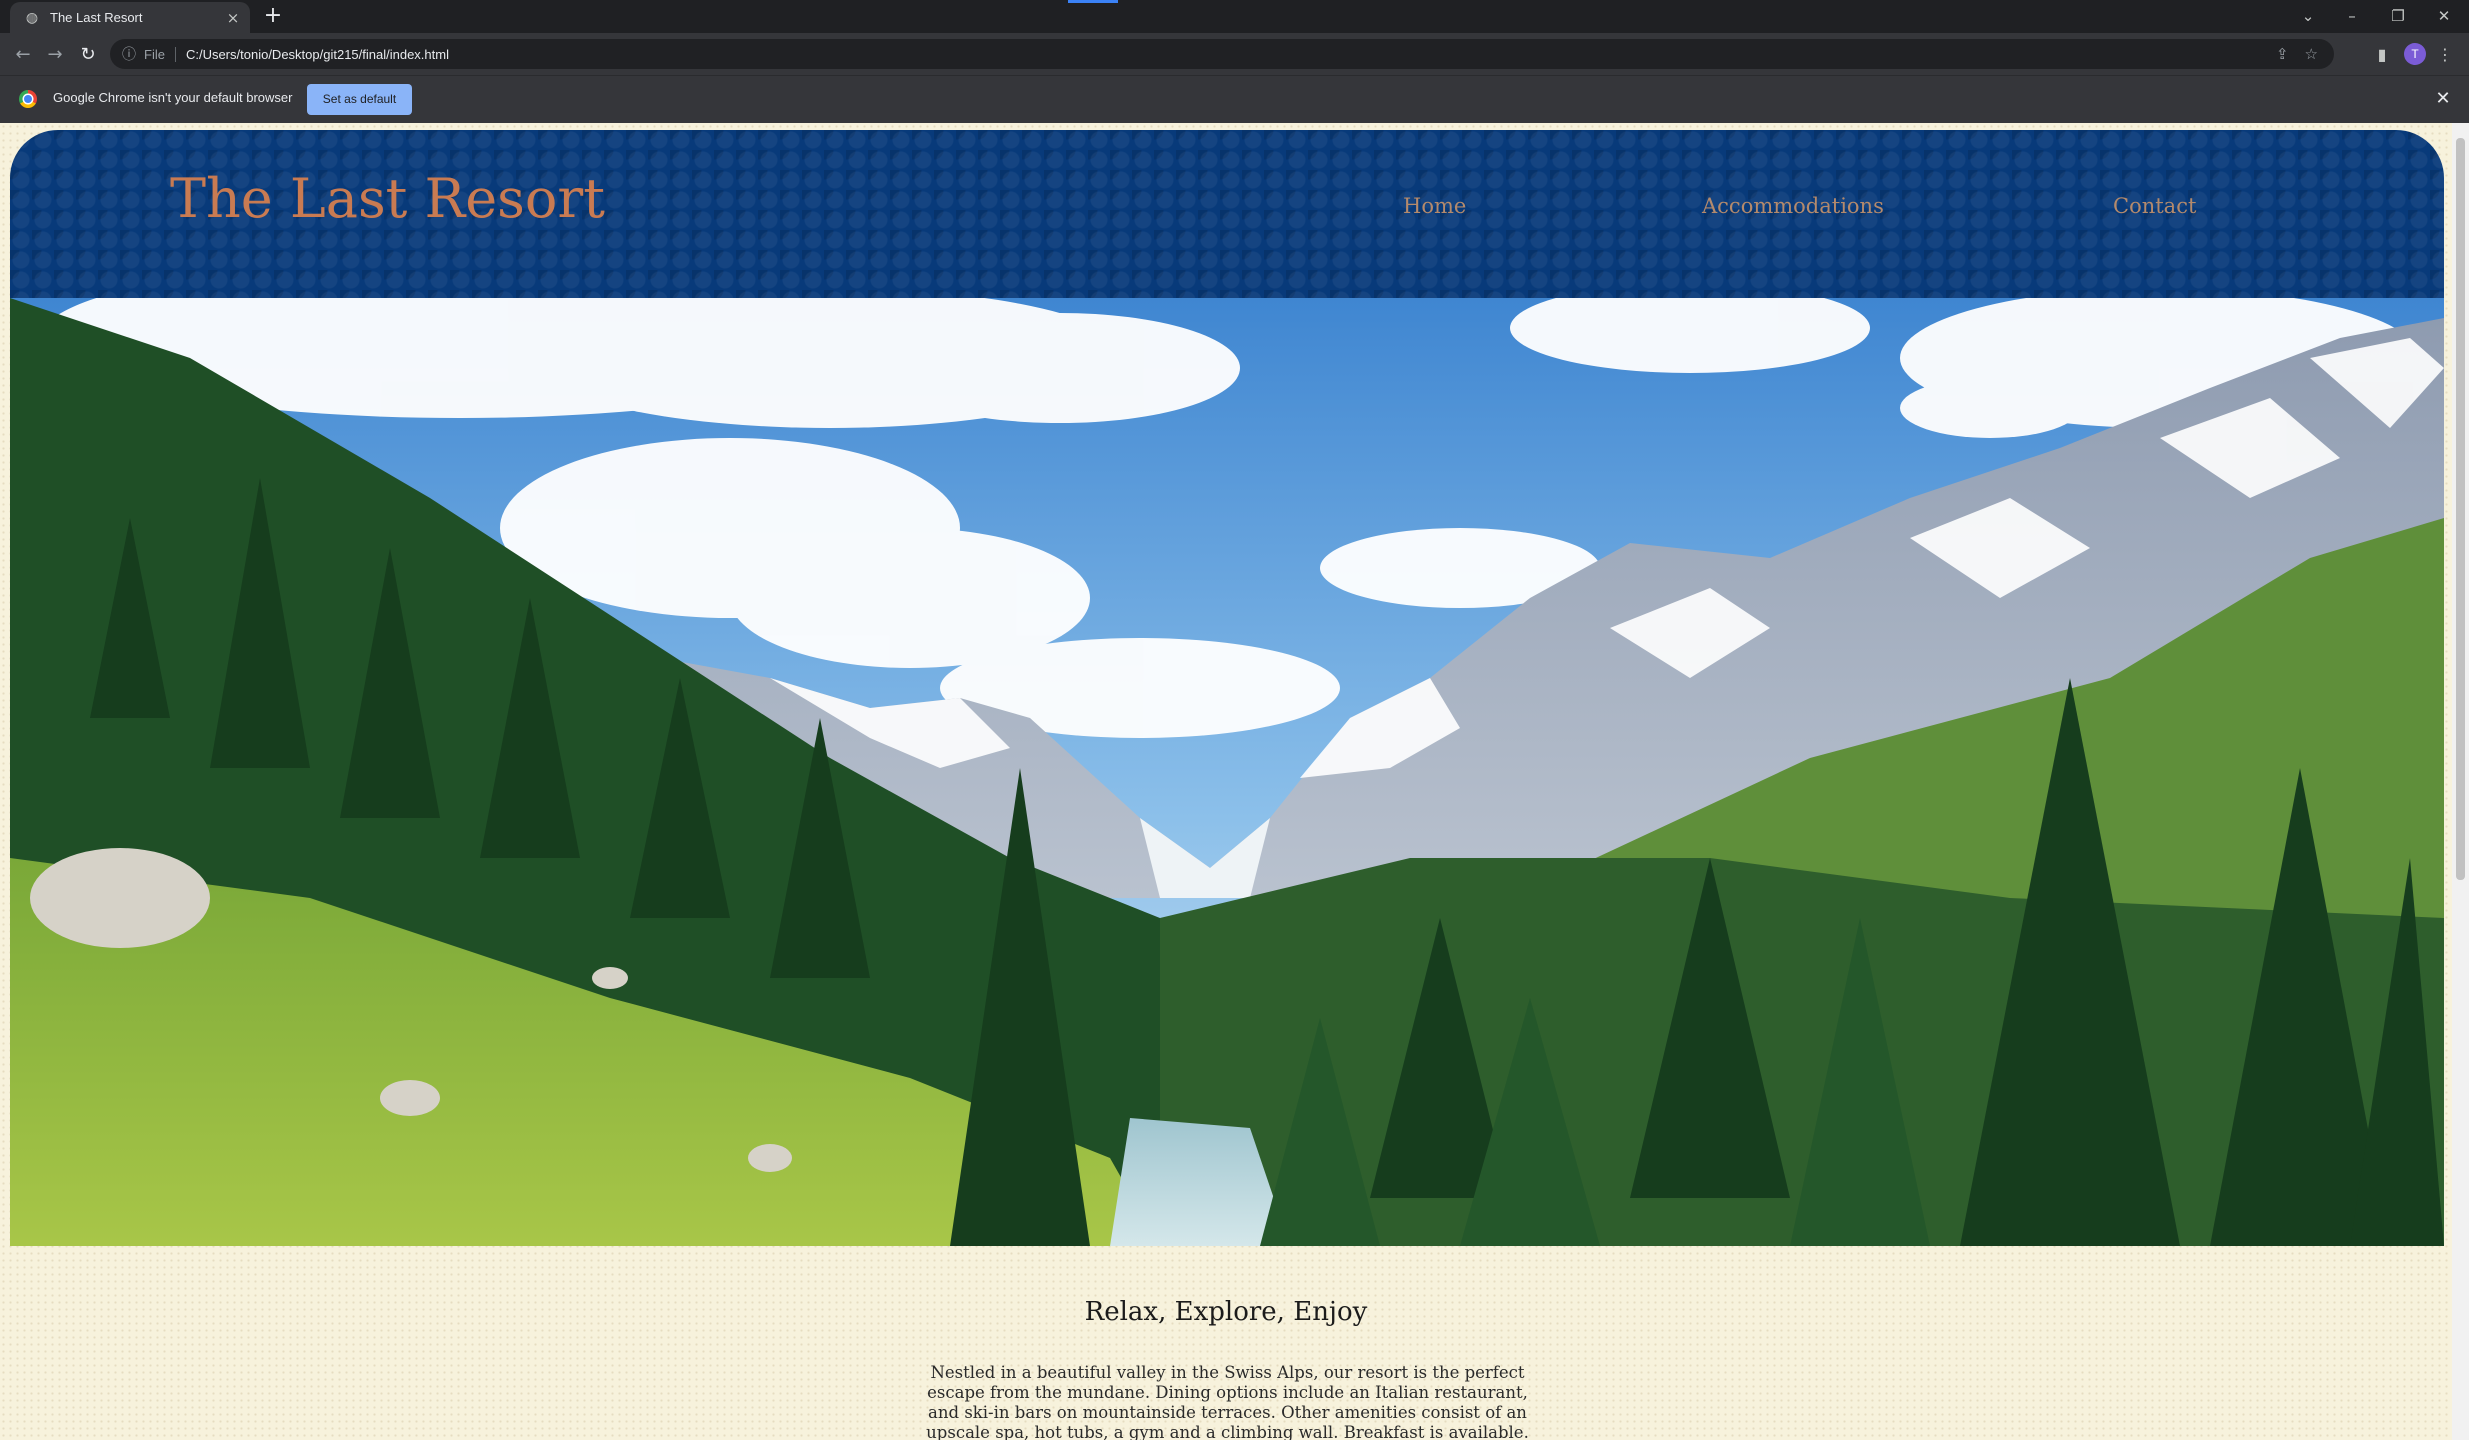 This screenshot has height=1440, width=2469. I want to click on new-tab-plus-icon: +, so click(273, 16).